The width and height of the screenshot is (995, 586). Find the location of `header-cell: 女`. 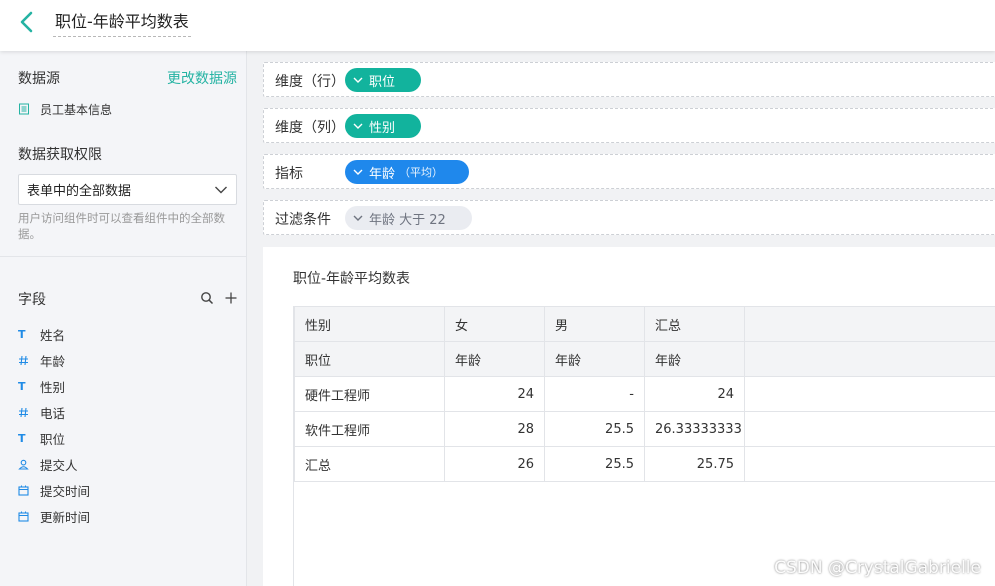

header-cell: 女 is located at coordinates (494, 324).